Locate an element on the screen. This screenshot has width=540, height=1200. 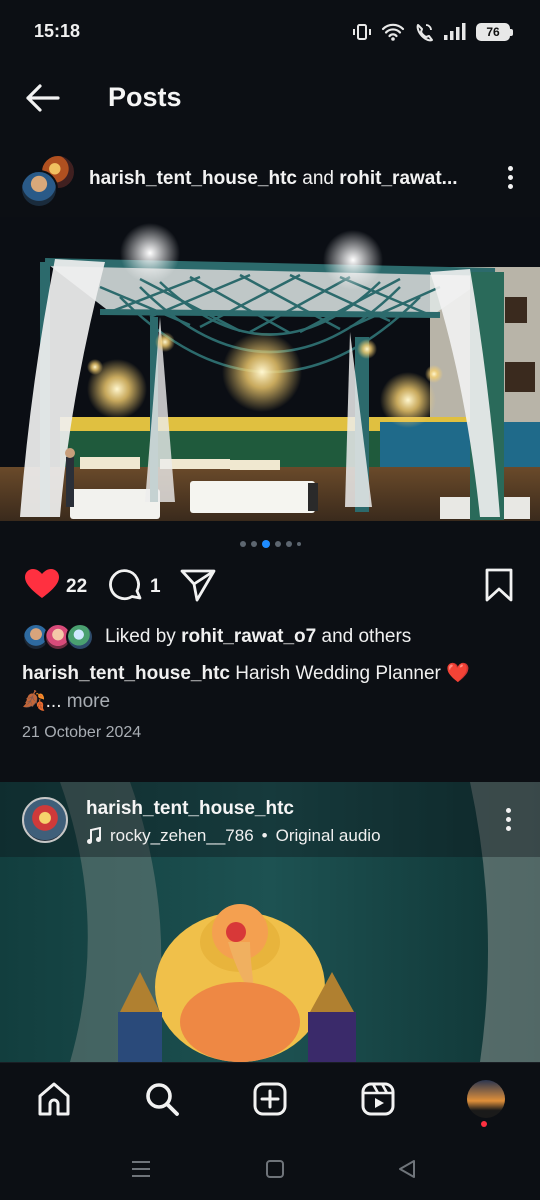
audio-username: rocky_zehen__786 is located at coordinates (182, 835).